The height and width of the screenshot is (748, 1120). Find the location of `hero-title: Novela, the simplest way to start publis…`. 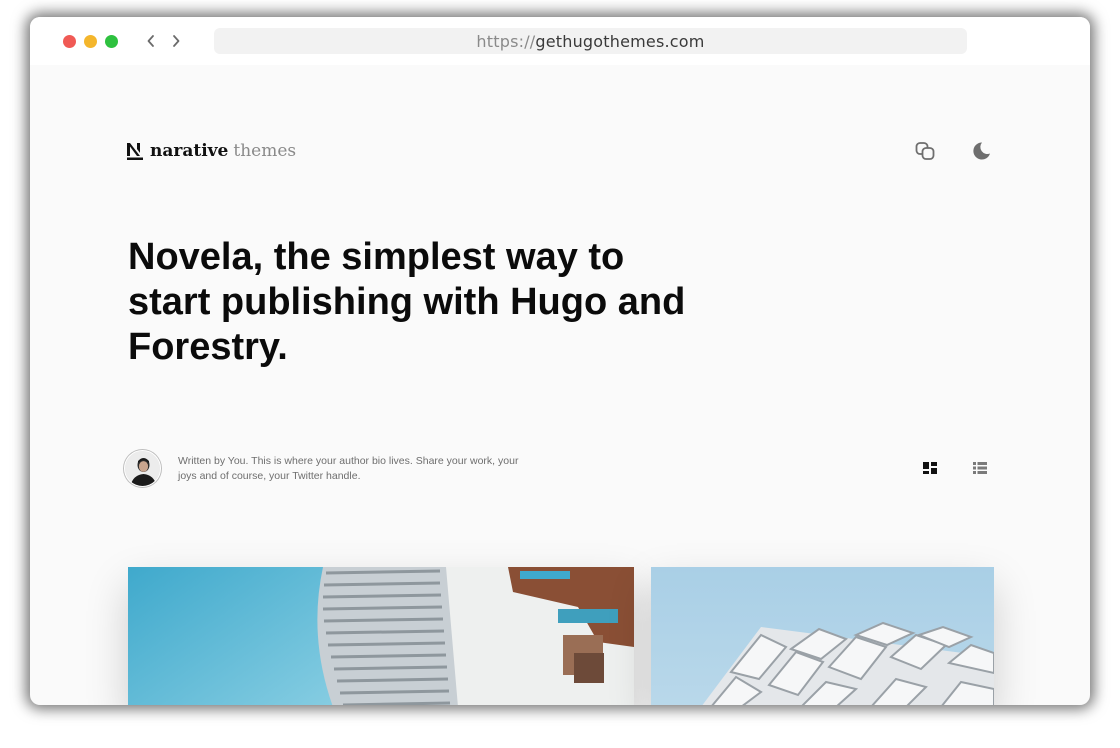

hero-title: Novela, the simplest way to start publis… is located at coordinates (407, 302).